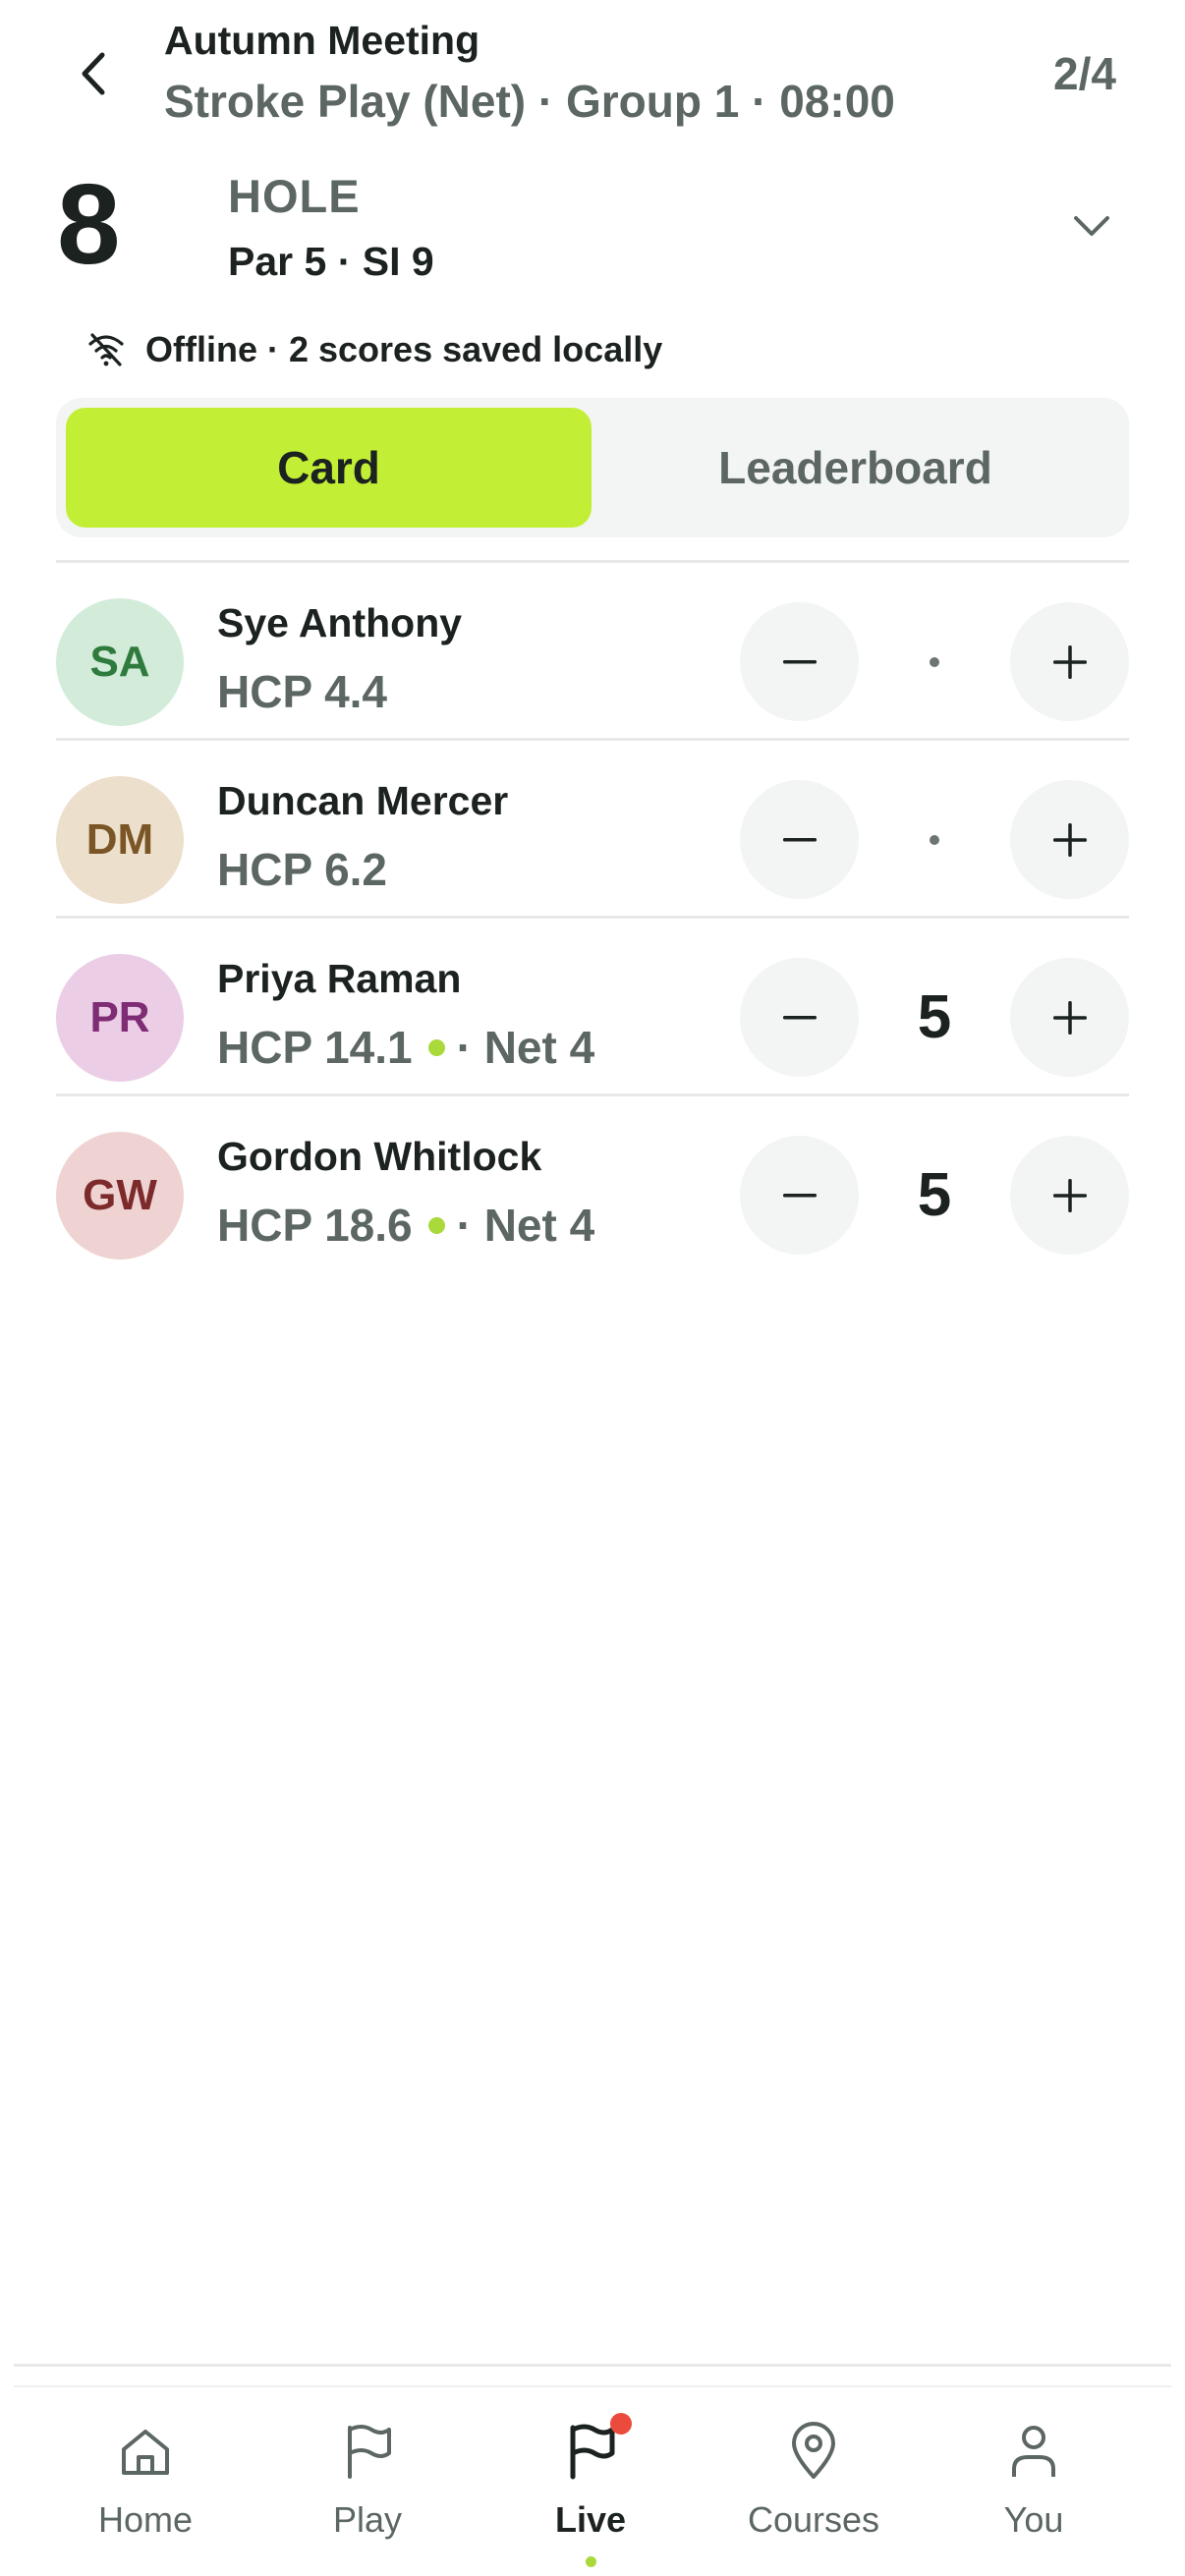 The height and width of the screenshot is (2576, 1185). What do you see at coordinates (120, 1018) in the screenshot?
I see `avatar: PR` at bounding box center [120, 1018].